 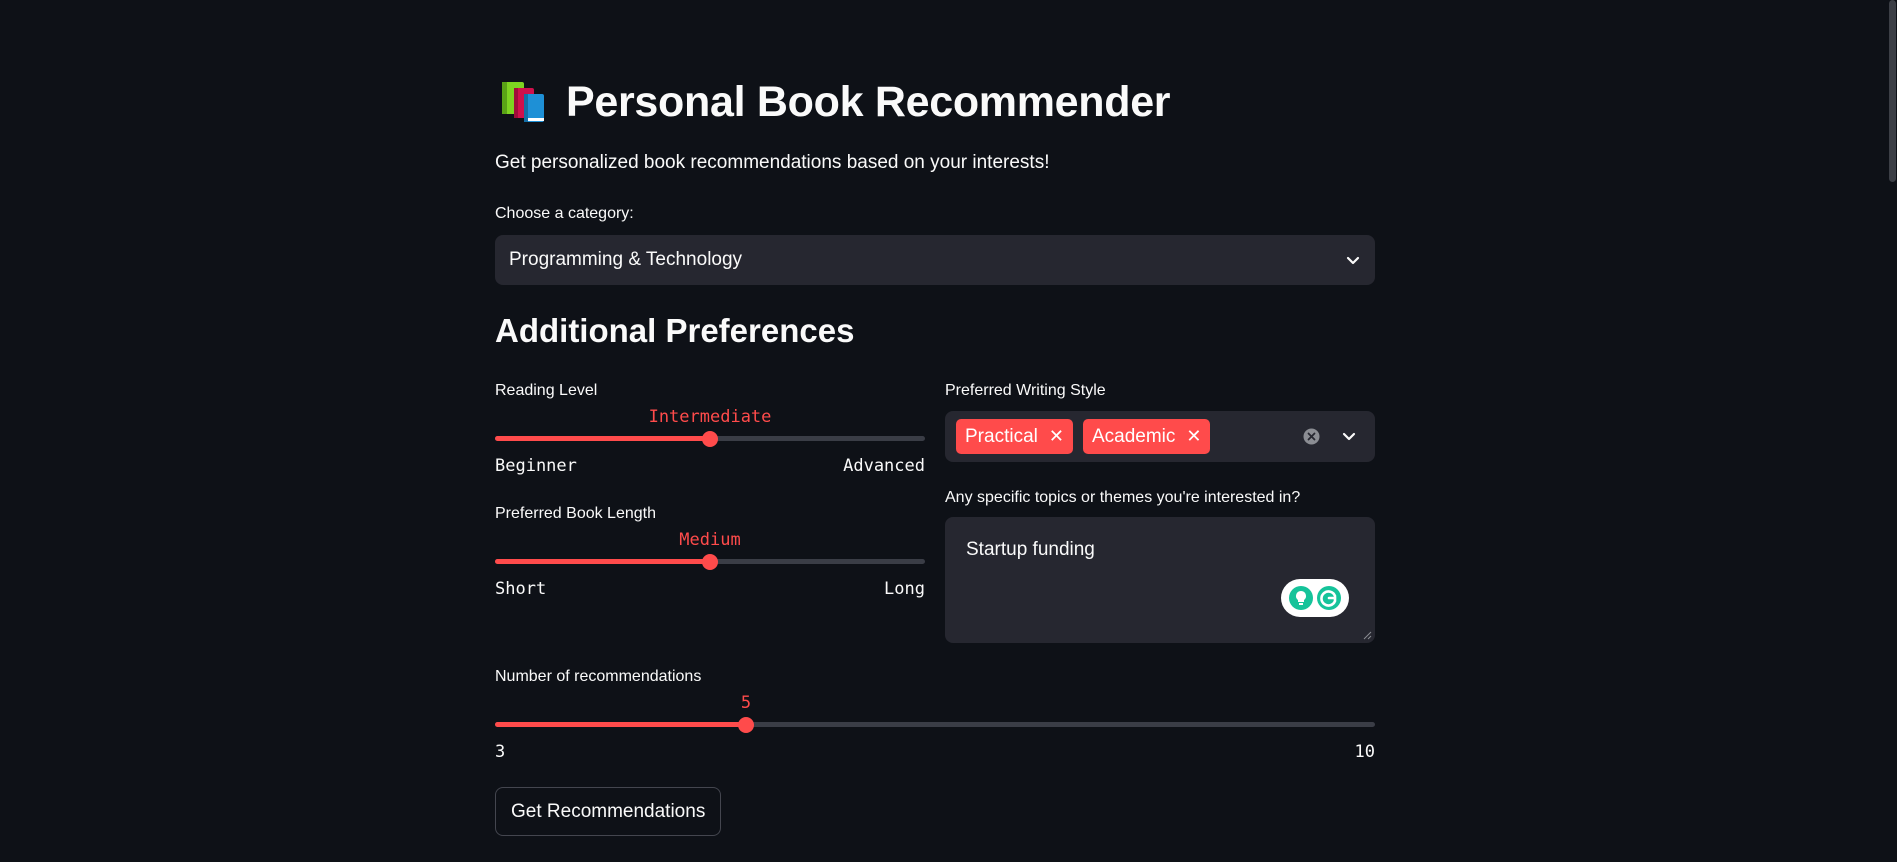 What do you see at coordinates (904, 589) in the screenshot?
I see `book-length-max-label: Long` at bounding box center [904, 589].